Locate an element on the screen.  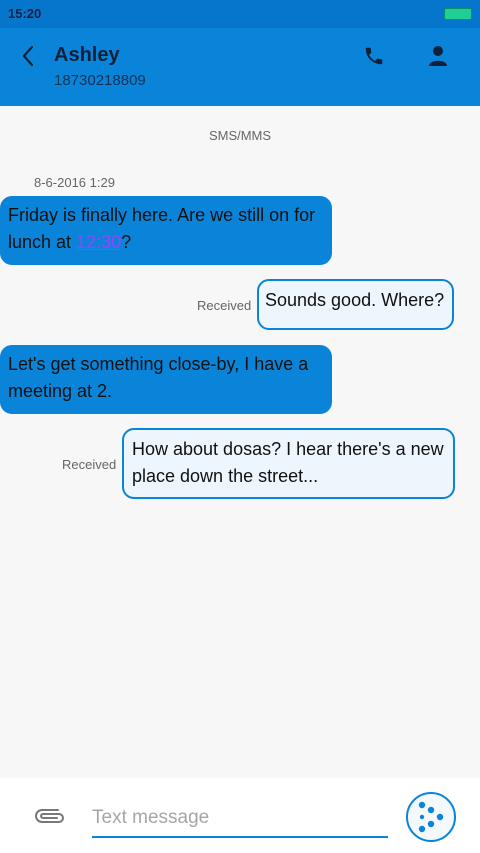
message-composer is located at coordinates (240, 815).